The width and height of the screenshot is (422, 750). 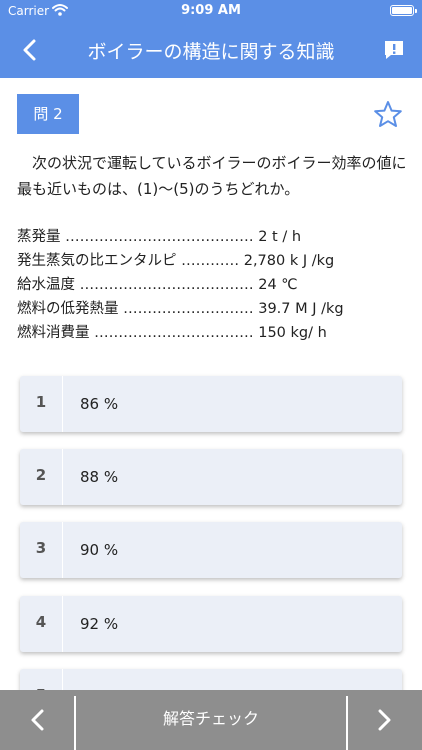 I want to click on choice-label: 92 %, so click(x=99, y=624).